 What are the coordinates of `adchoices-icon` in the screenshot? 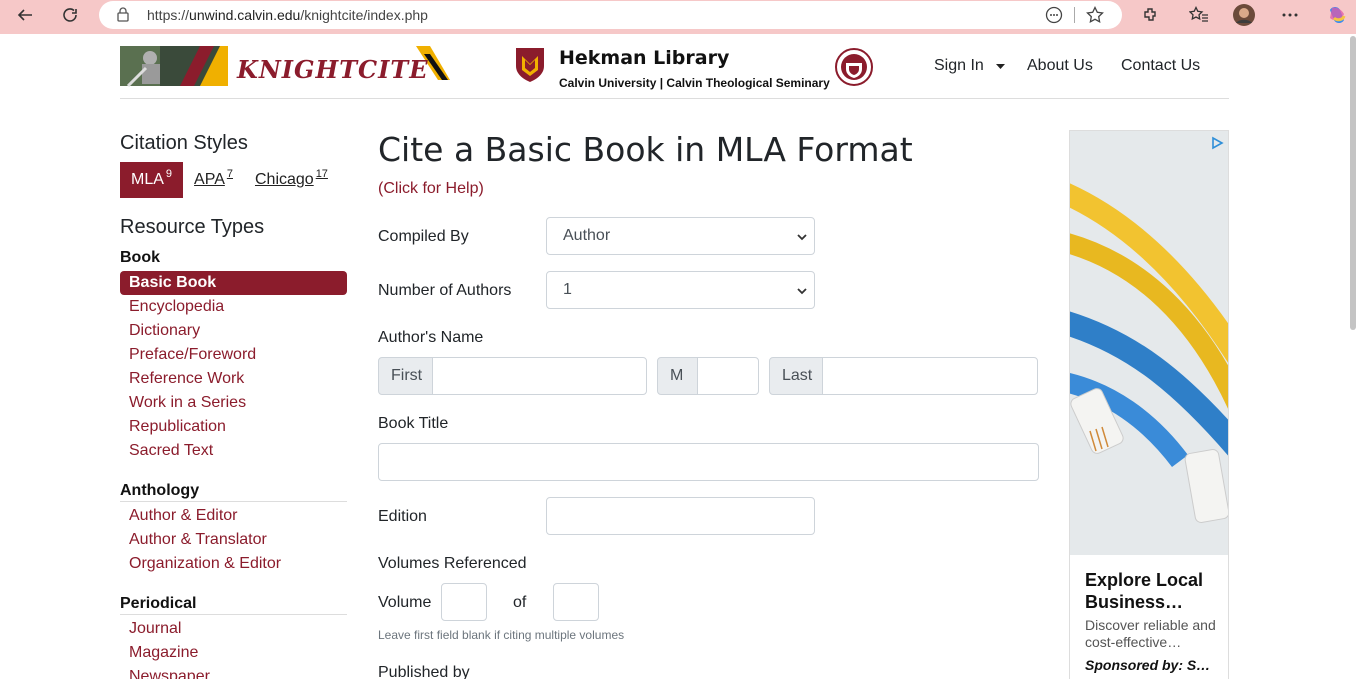 It's located at (1217, 145).